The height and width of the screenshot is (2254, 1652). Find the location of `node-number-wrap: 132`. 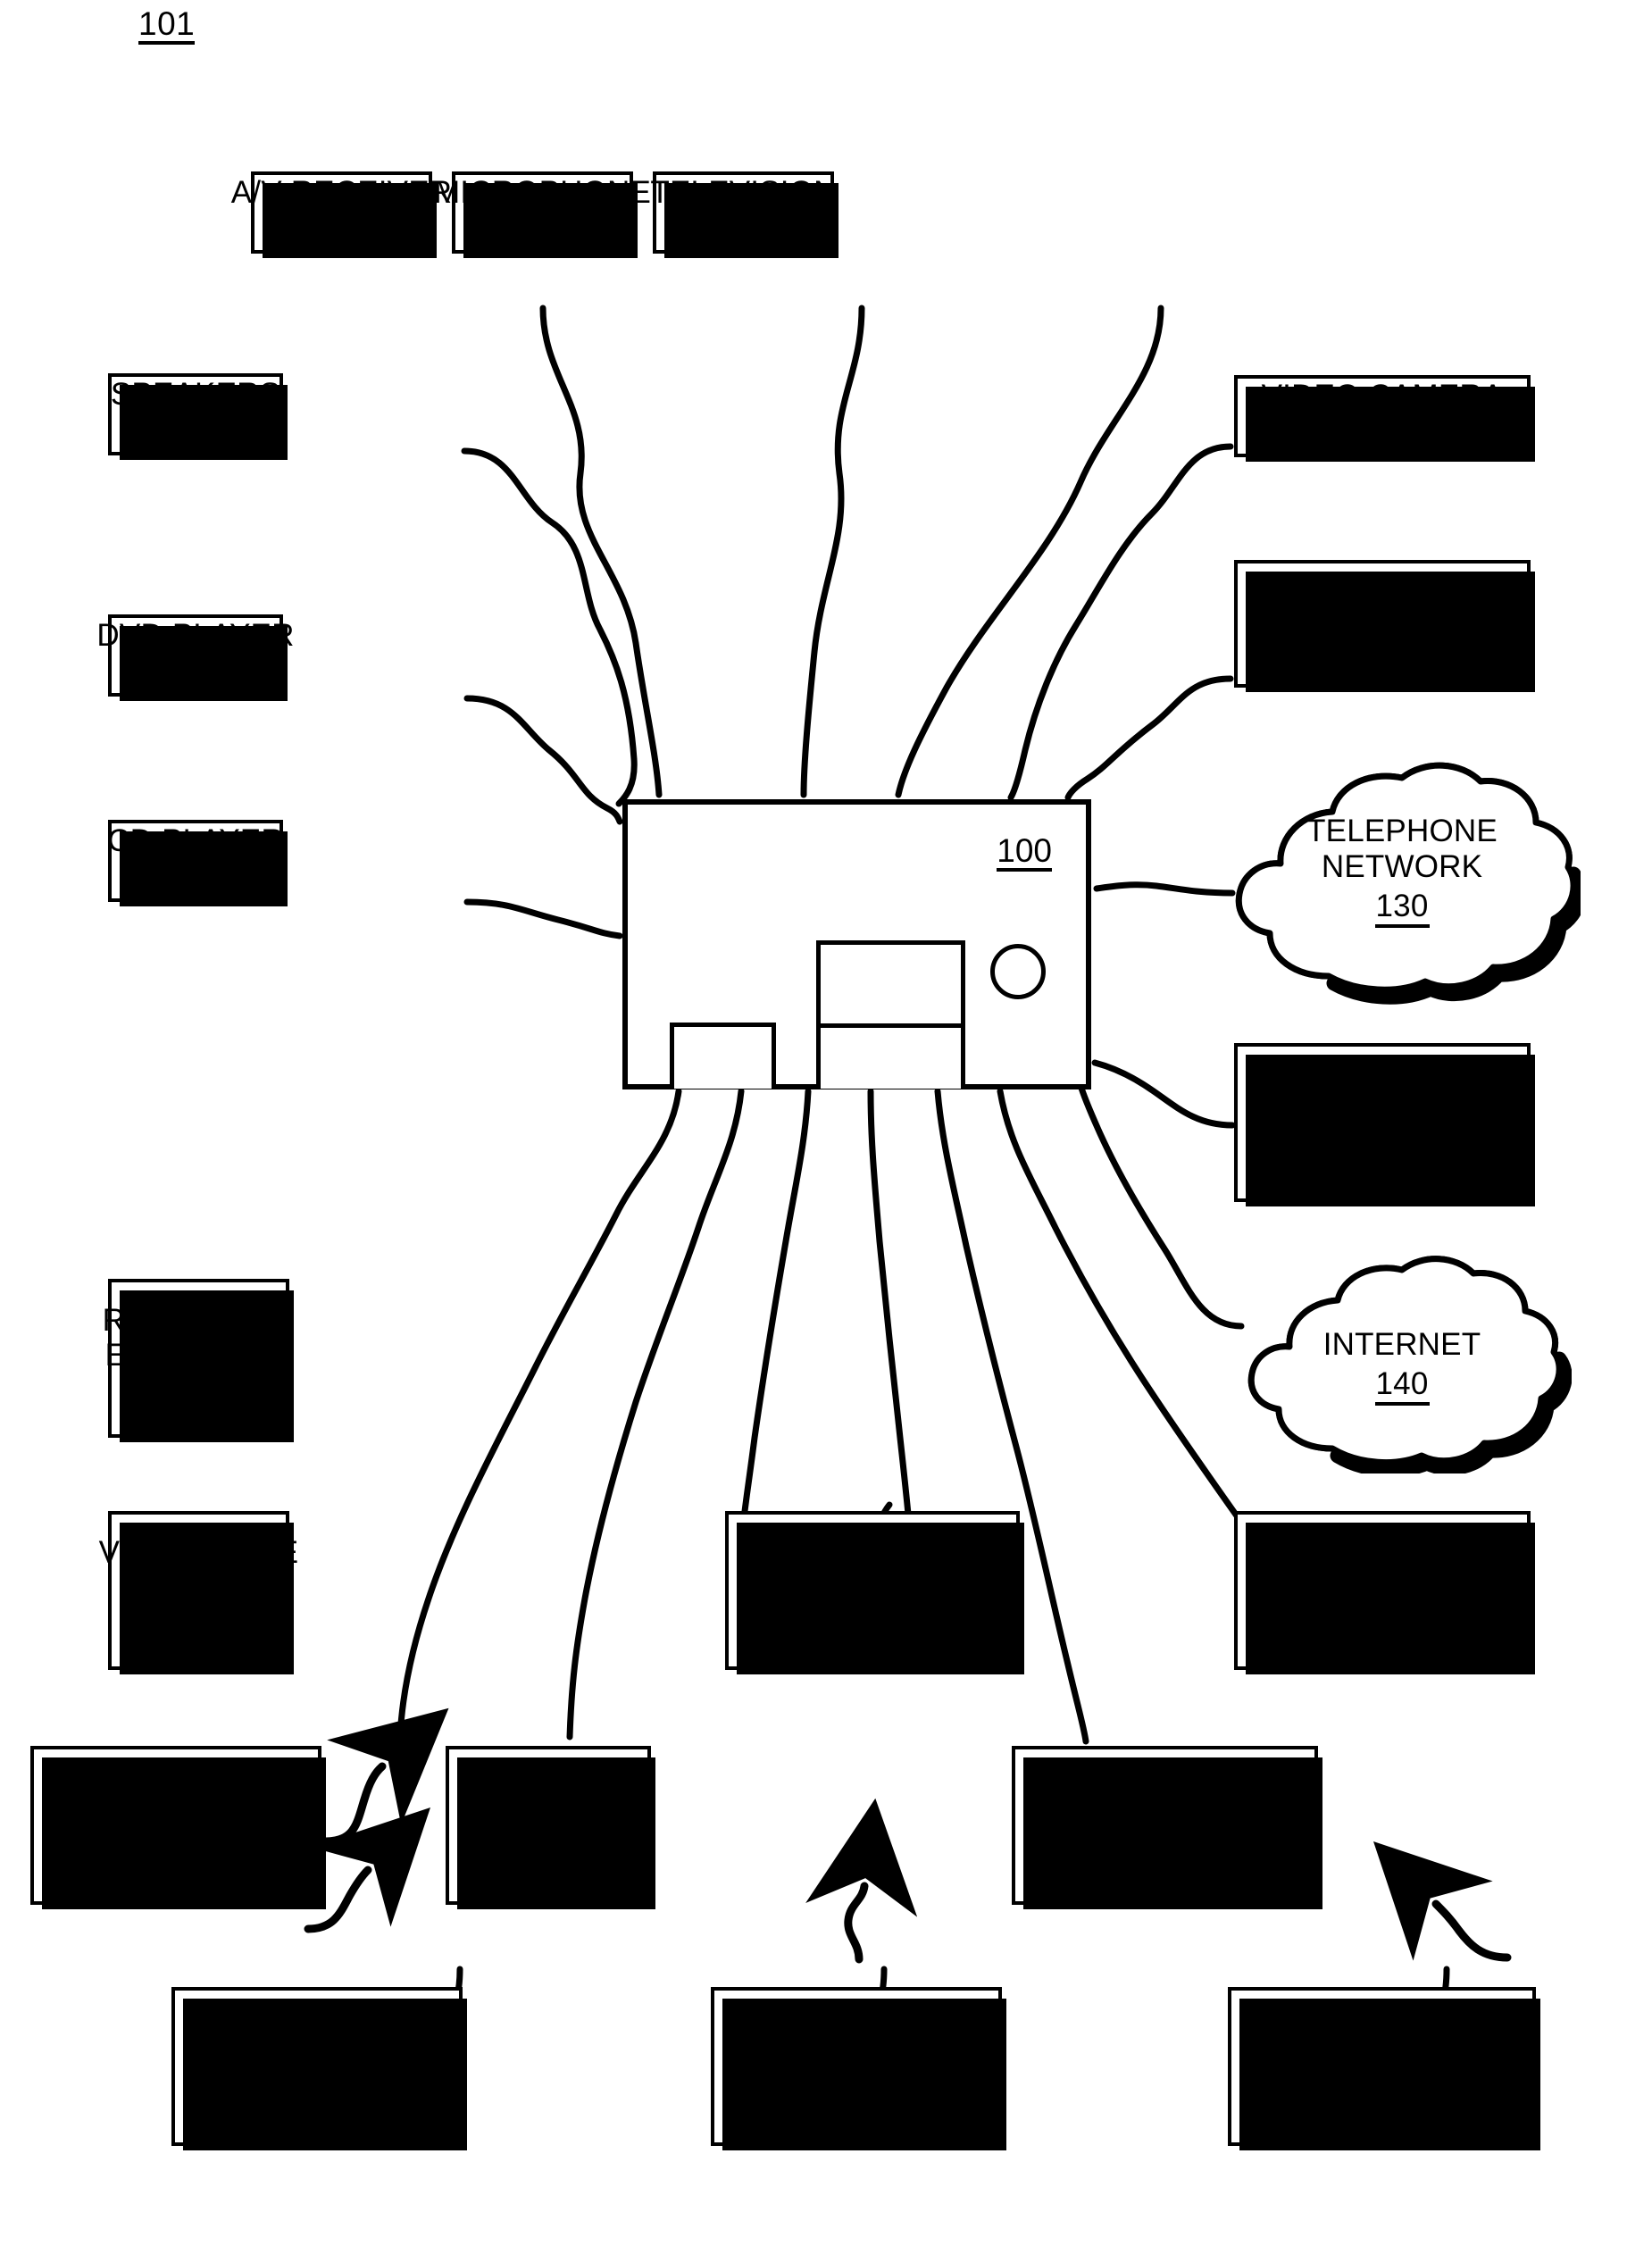

node-number-wrap: 132 is located at coordinates (1382, 1159).